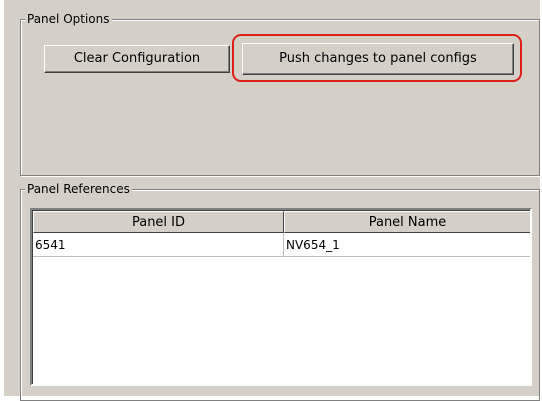 Image resolution: width=542 pixels, height=401 pixels. Describe the element at coordinates (78, 189) in the screenshot. I see `panel-references-title: Panel References` at that location.